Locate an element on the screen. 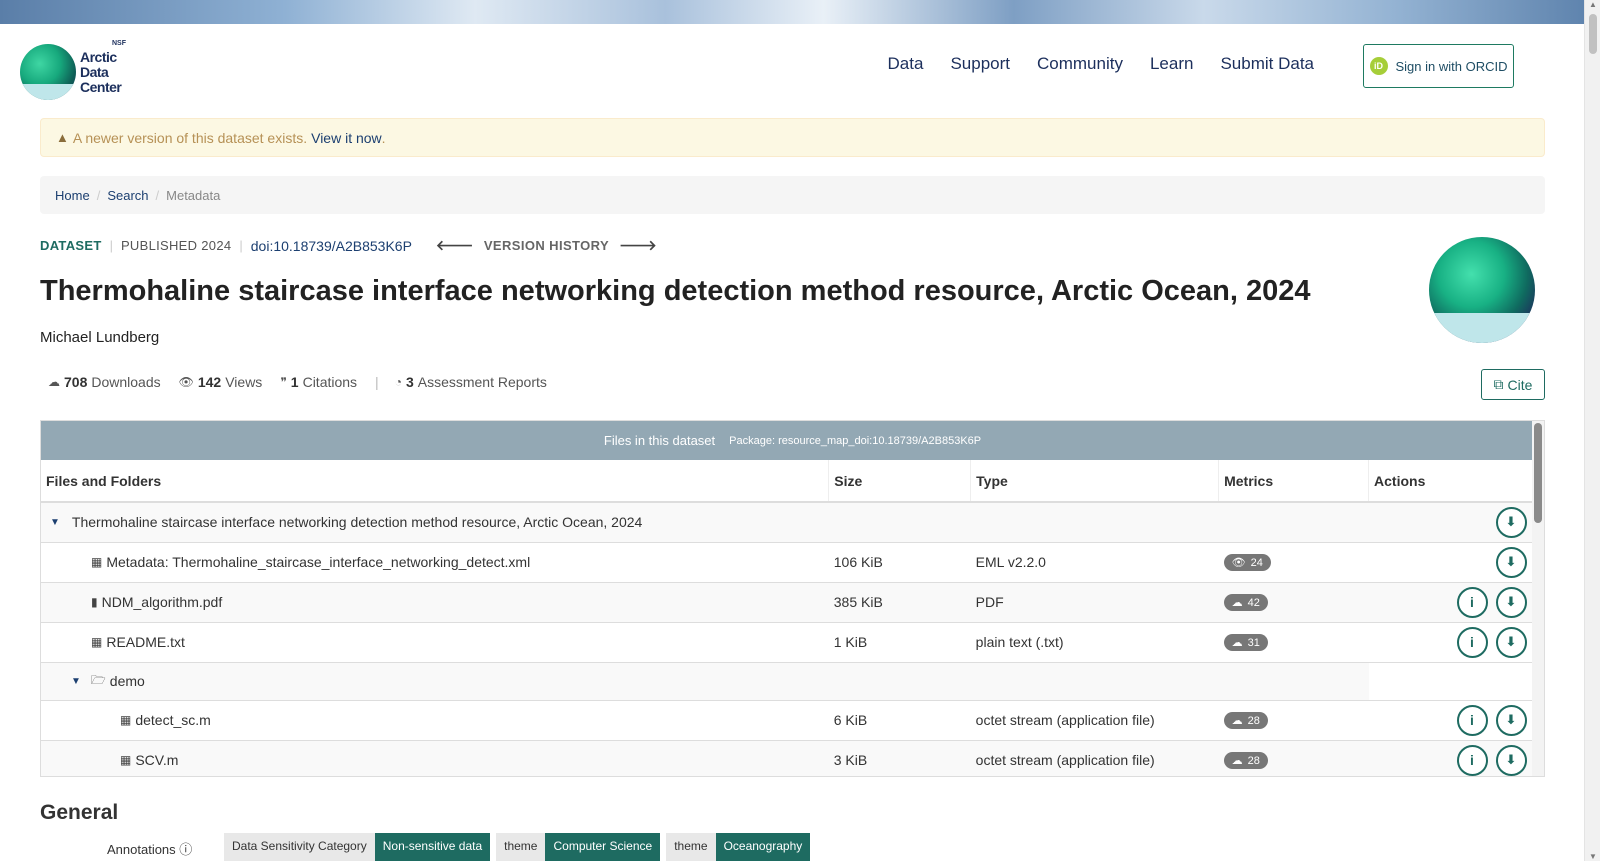 This screenshot has width=1600, height=861. nav-item-submit-data: Submit Data is located at coordinates (1267, 64).